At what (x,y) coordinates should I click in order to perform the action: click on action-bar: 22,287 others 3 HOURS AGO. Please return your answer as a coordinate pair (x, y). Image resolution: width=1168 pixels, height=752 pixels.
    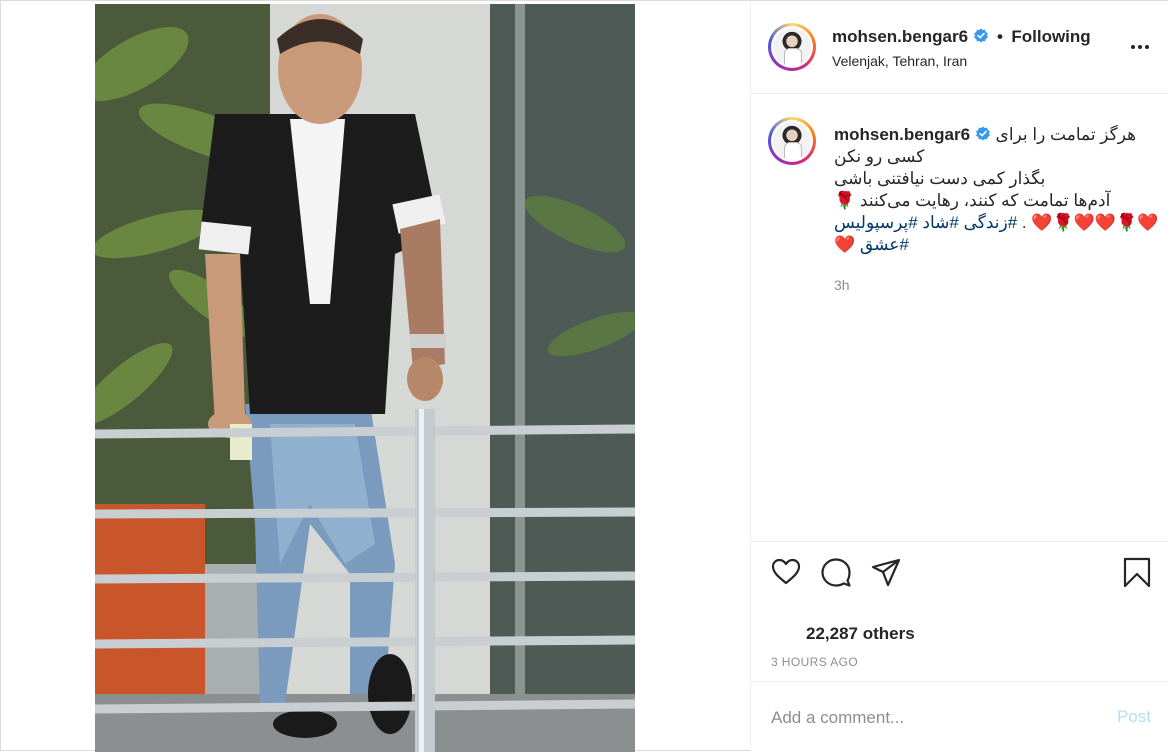
    Looking at the image, I should click on (959, 611).